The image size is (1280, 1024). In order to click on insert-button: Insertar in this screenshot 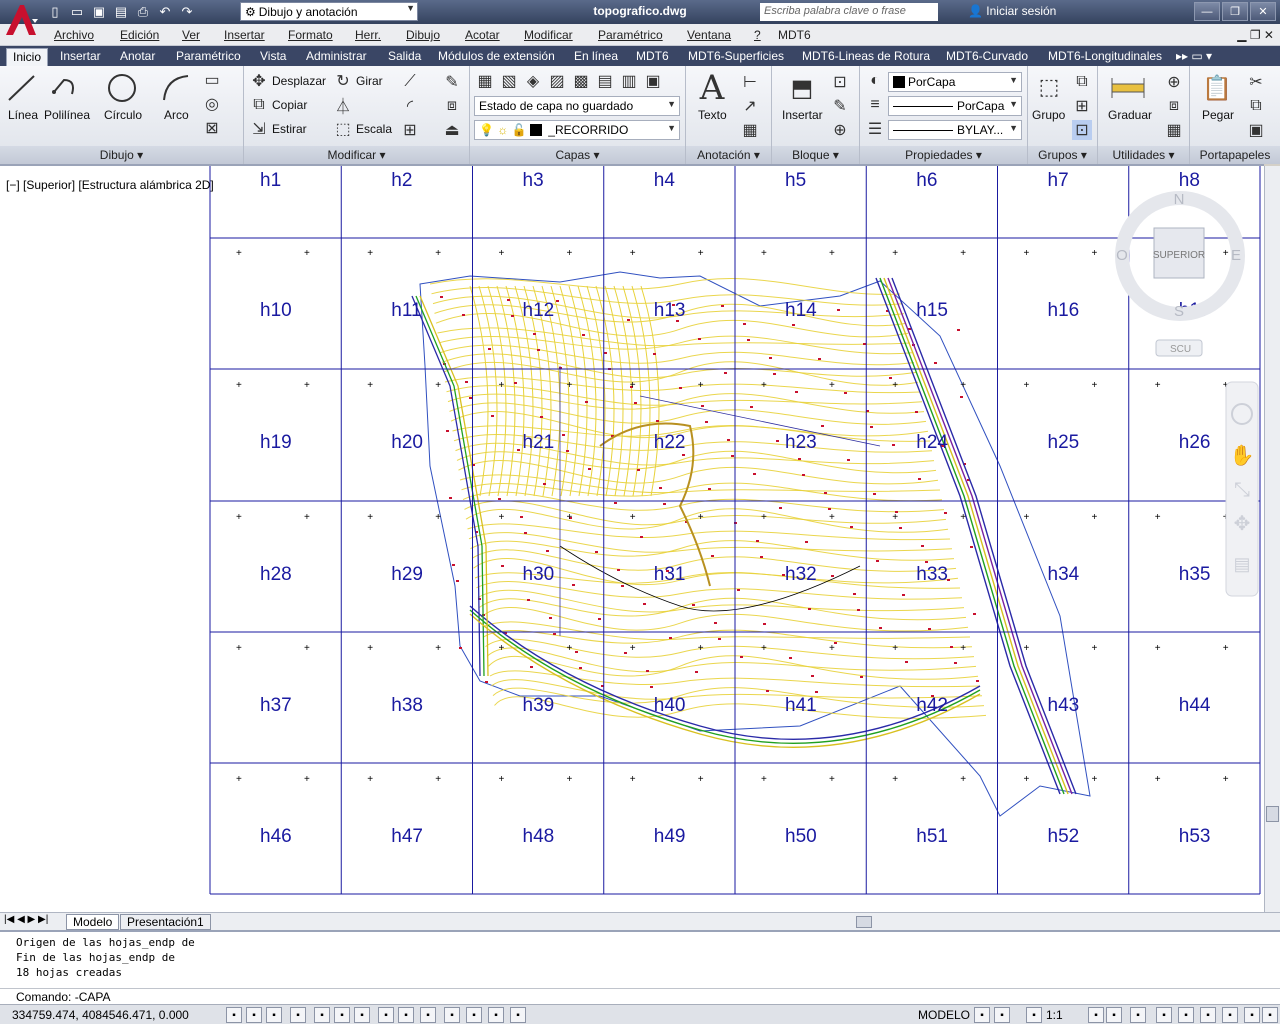, I will do `click(802, 115)`.